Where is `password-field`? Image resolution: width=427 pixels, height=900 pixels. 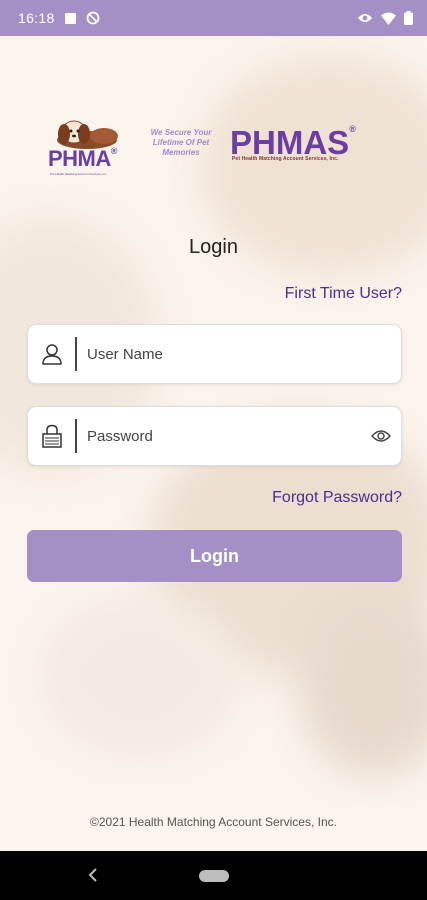
password-field is located at coordinates (214, 436).